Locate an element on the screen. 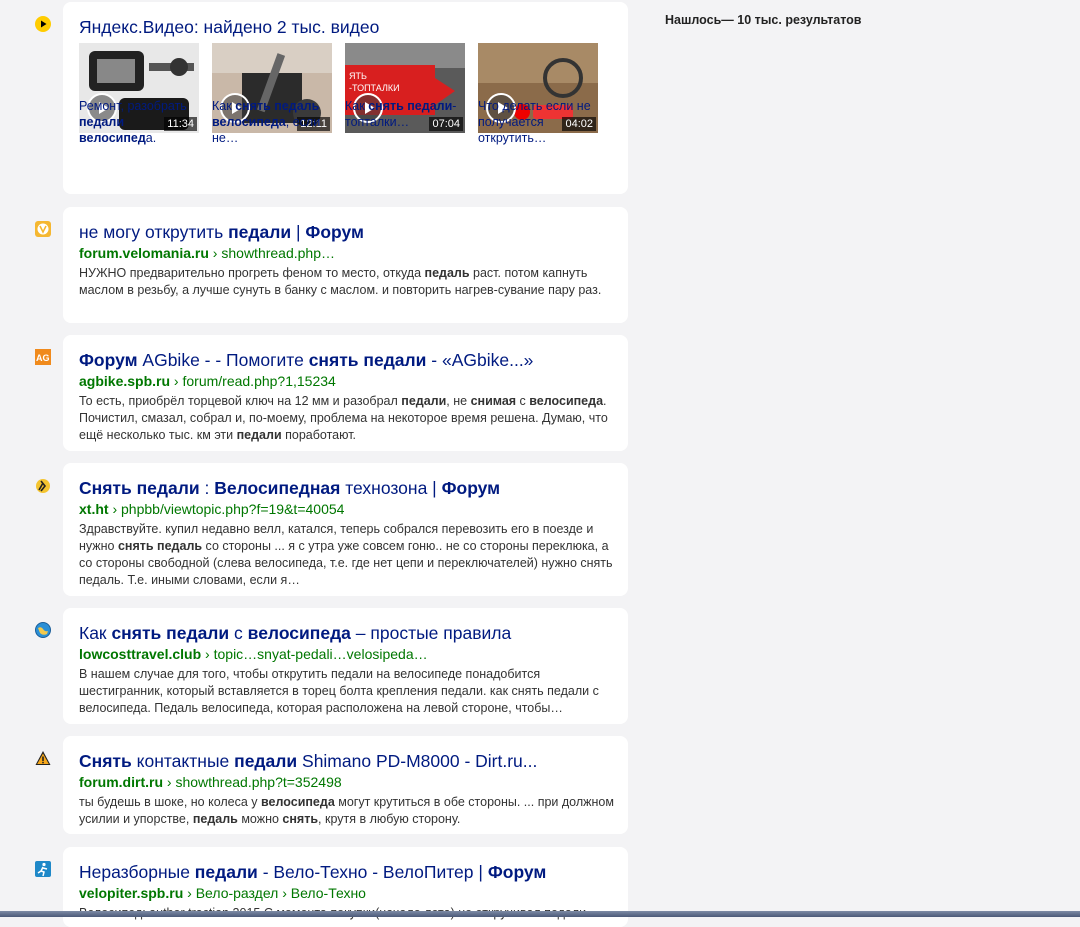 Image resolution: width=1080 pixels, height=927 pixels. globe-favicon-icon is located at coordinates (43, 630).